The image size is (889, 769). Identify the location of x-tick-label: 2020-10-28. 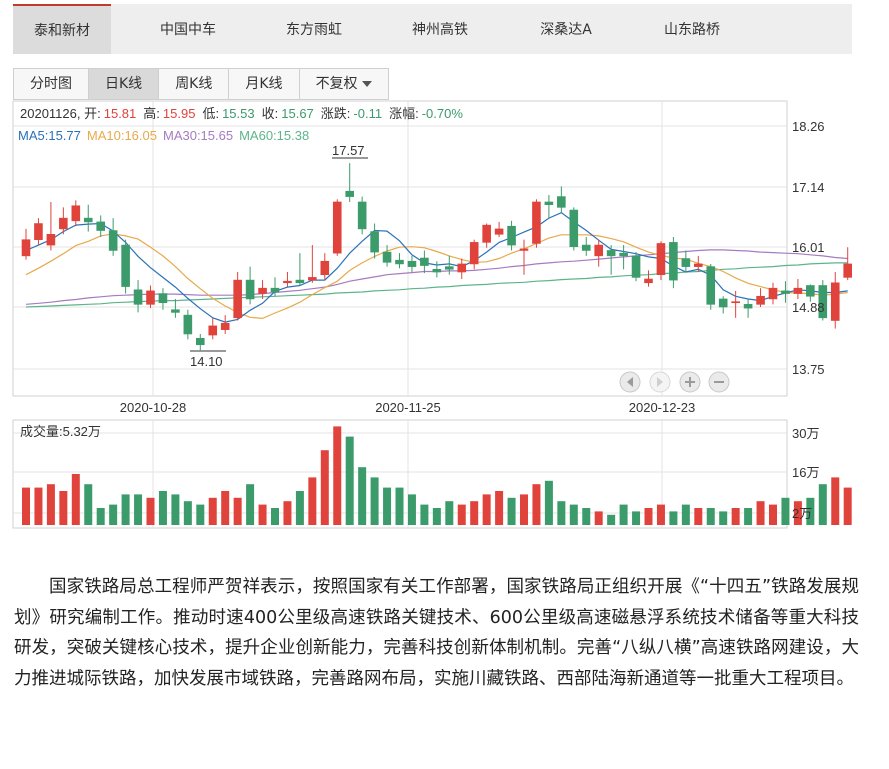
(153, 407).